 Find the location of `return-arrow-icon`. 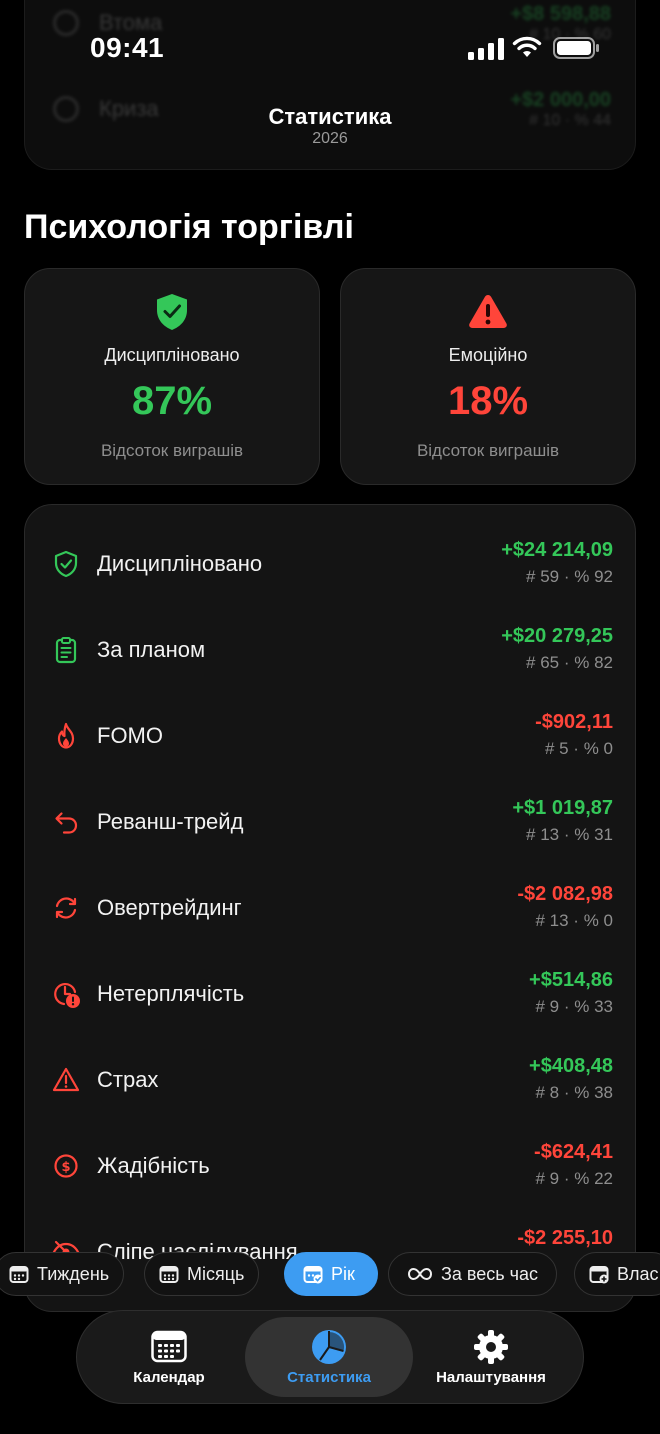

return-arrow-icon is located at coordinates (66, 823).